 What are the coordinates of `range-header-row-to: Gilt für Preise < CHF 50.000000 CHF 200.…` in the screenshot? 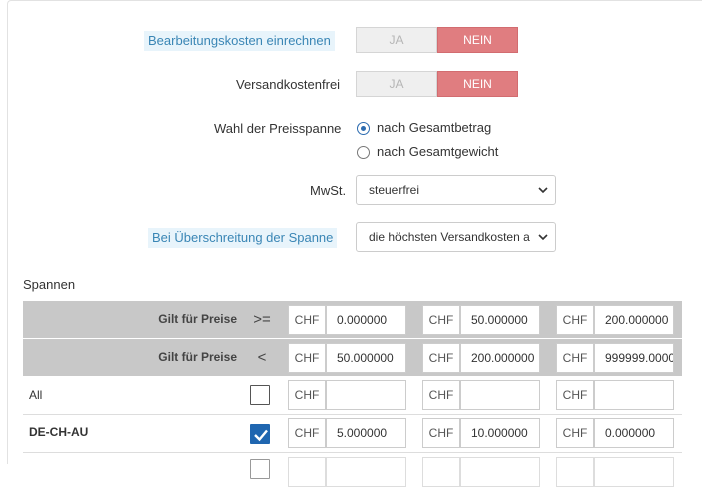 It's located at (352, 357).